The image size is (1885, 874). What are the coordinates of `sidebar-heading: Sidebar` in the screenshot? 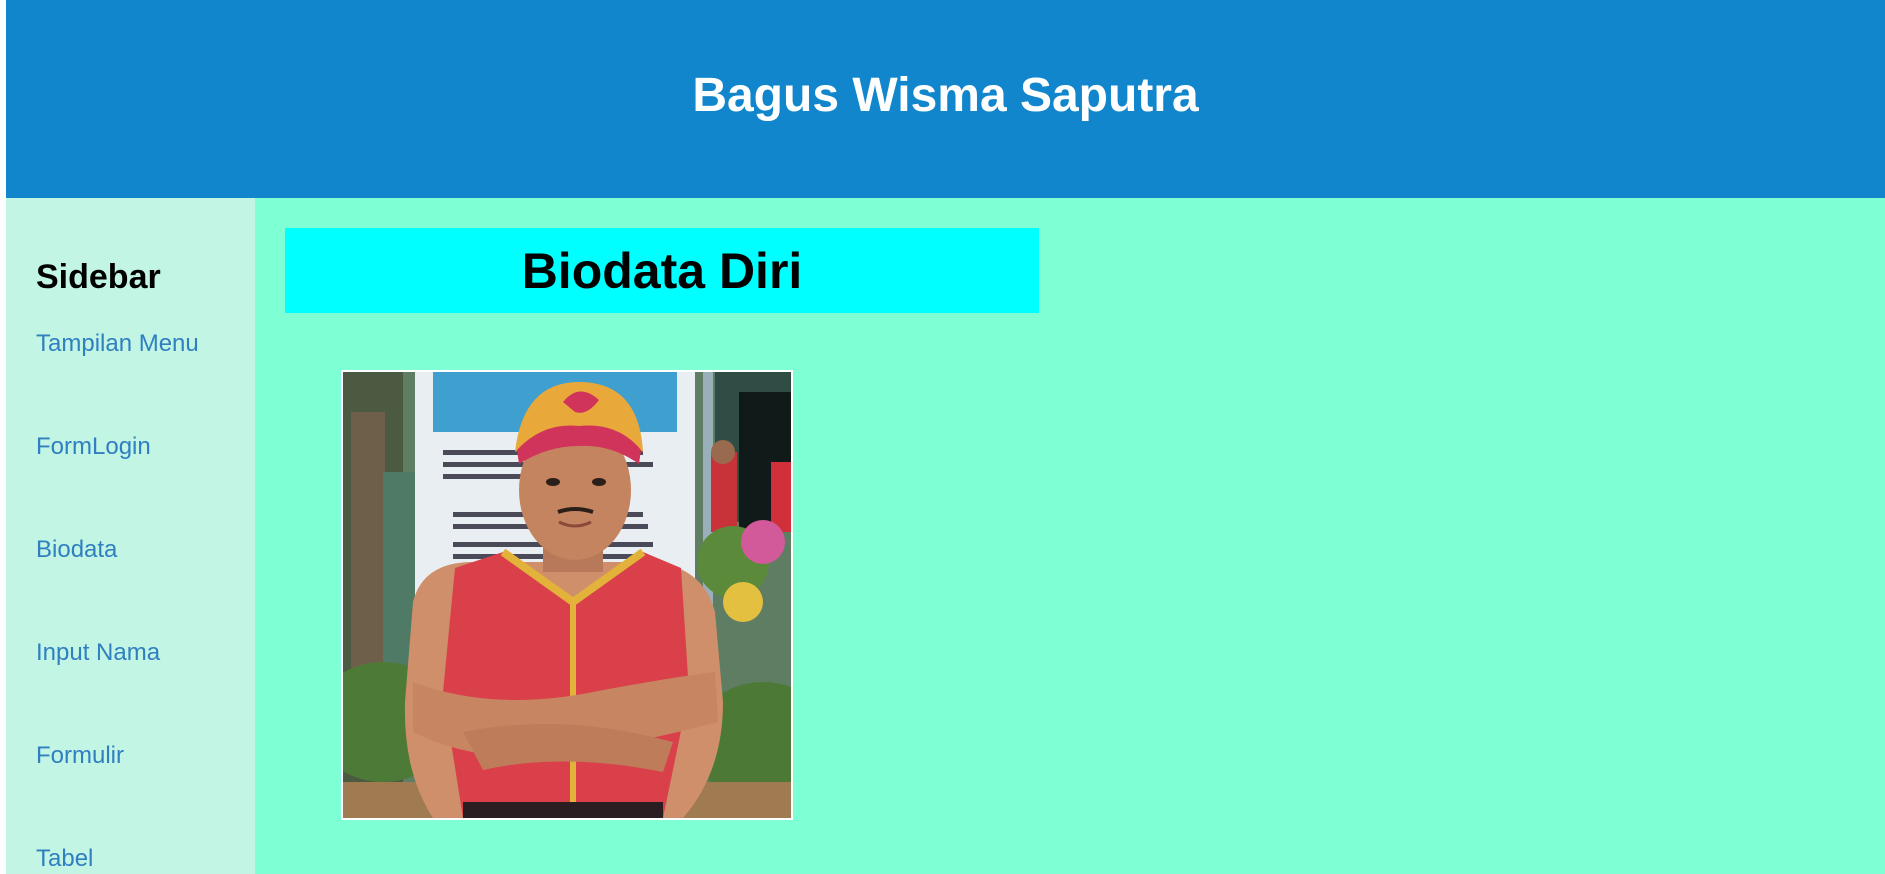 It's located at (98, 277).